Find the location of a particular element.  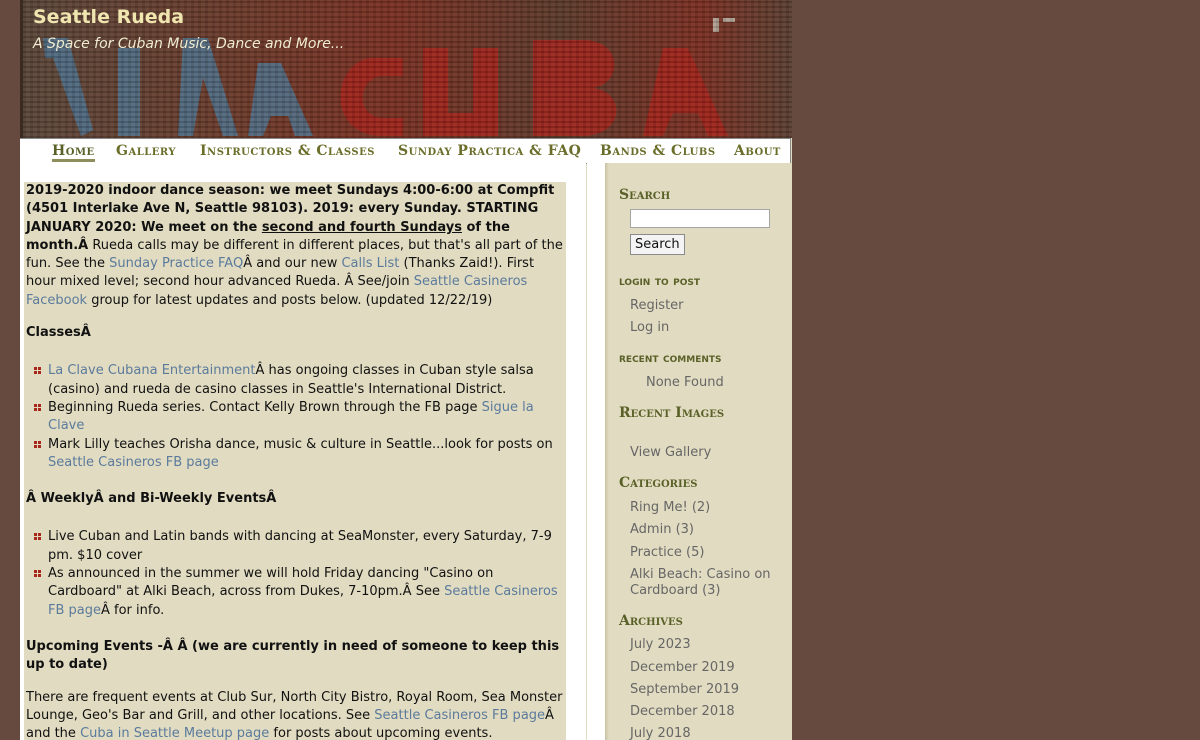

list-item-text-after: Â for info. is located at coordinates (133, 610).